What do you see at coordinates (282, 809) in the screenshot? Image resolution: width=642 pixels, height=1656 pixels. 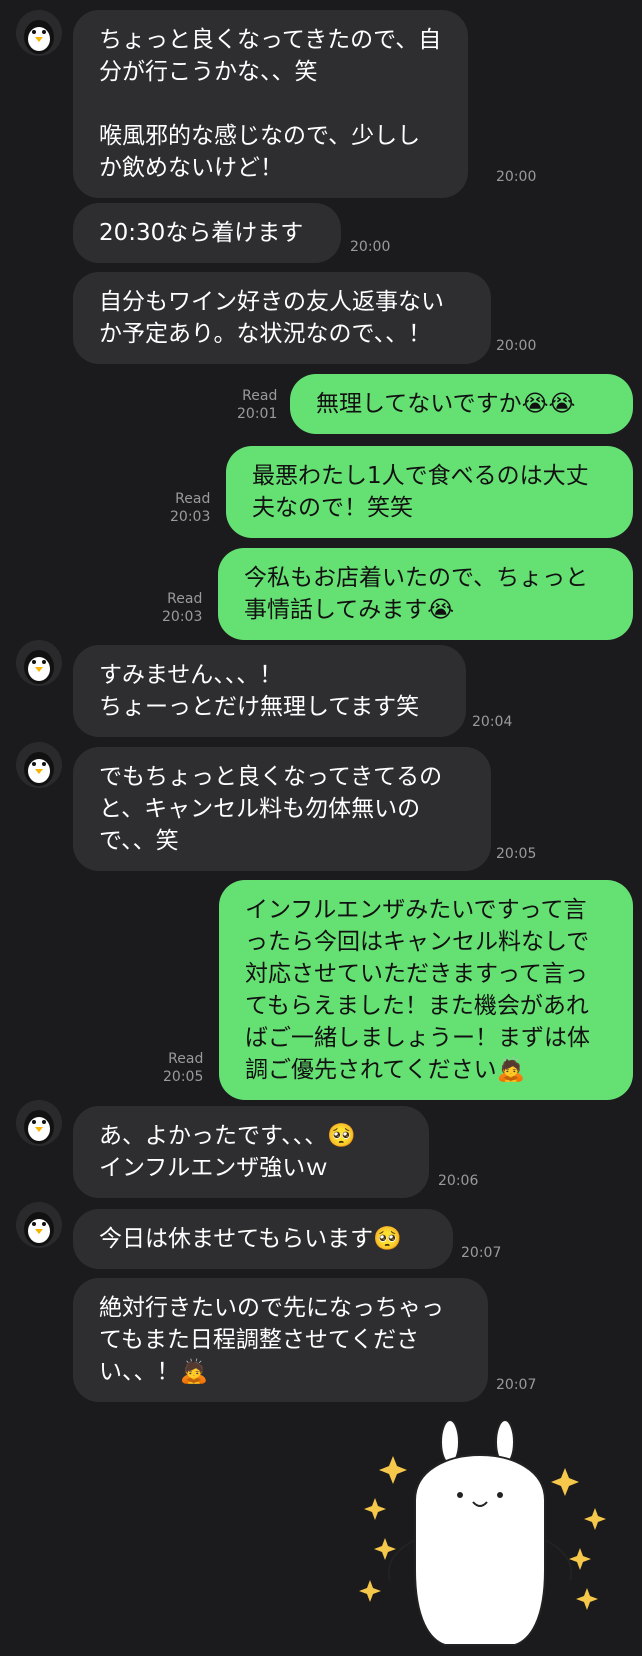 I see `message-bubble: でもちょっと良くなってきてるのと、キャンセル料も勿体無いので、、笑` at bounding box center [282, 809].